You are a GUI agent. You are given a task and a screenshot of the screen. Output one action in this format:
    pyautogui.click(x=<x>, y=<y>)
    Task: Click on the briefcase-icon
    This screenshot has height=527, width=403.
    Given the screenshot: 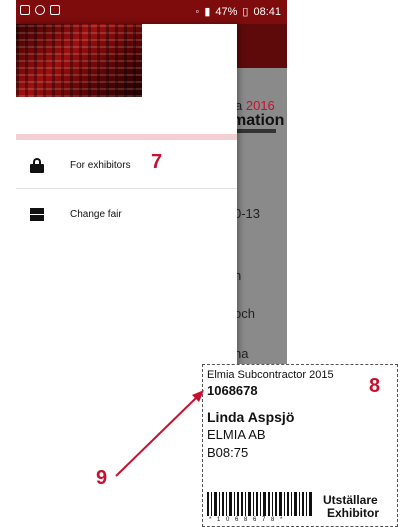 What is the action you would take?
    pyautogui.click(x=55, y=10)
    